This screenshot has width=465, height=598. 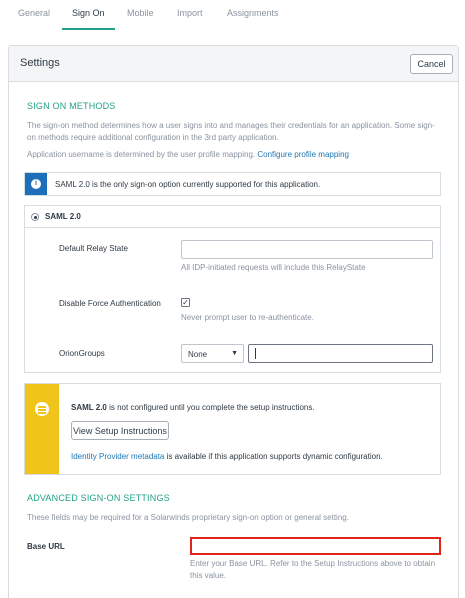 I want to click on orion-groups-label: OrionGroups, so click(x=82, y=353).